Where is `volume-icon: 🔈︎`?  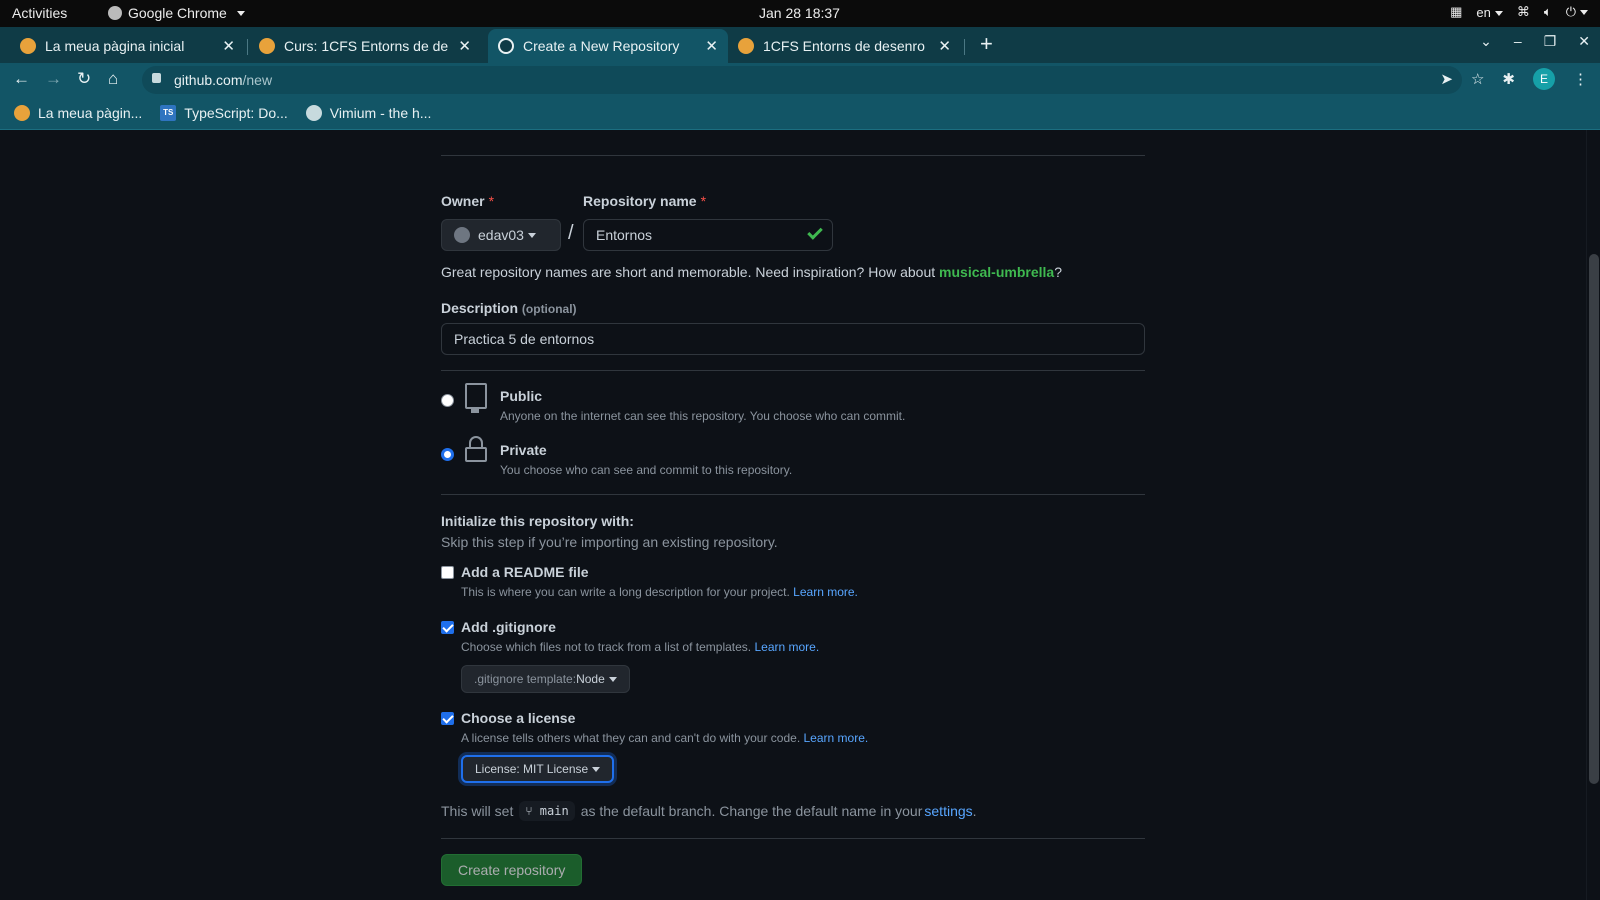 volume-icon: 🔈︎ is located at coordinates (1548, 12).